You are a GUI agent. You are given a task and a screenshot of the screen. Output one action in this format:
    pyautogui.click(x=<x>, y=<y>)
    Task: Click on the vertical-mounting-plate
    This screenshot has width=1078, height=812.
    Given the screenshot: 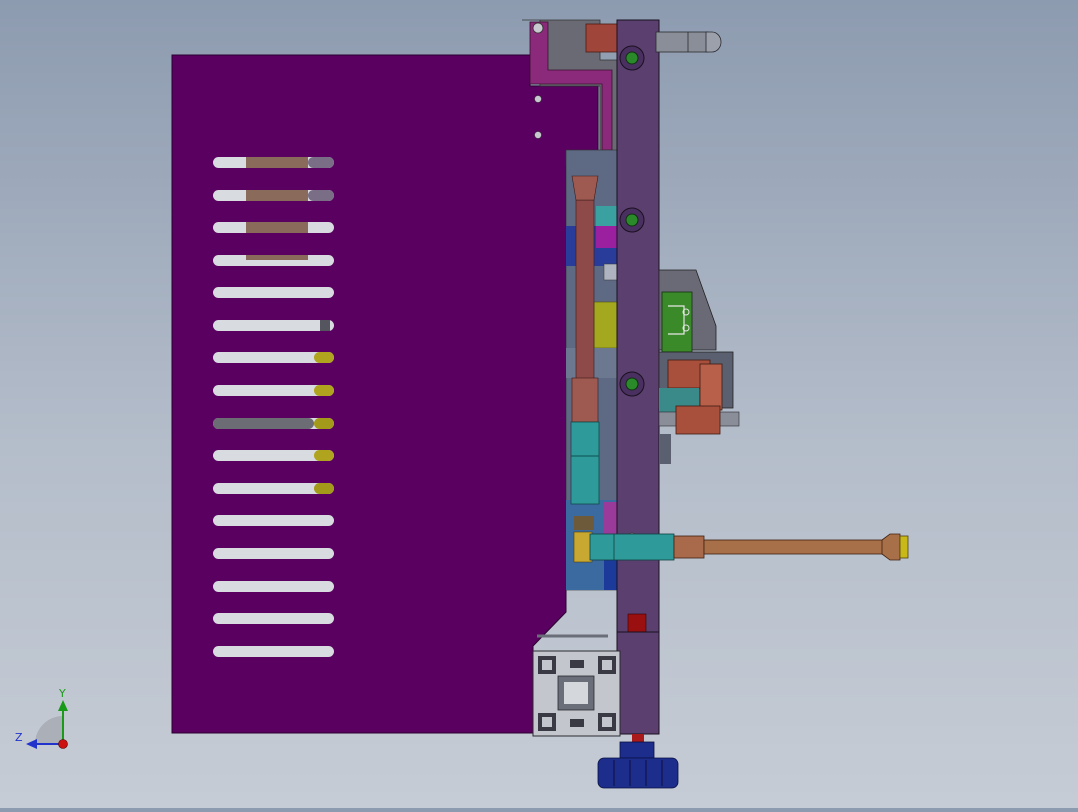 What is the action you would take?
    pyautogui.click(x=638, y=377)
    